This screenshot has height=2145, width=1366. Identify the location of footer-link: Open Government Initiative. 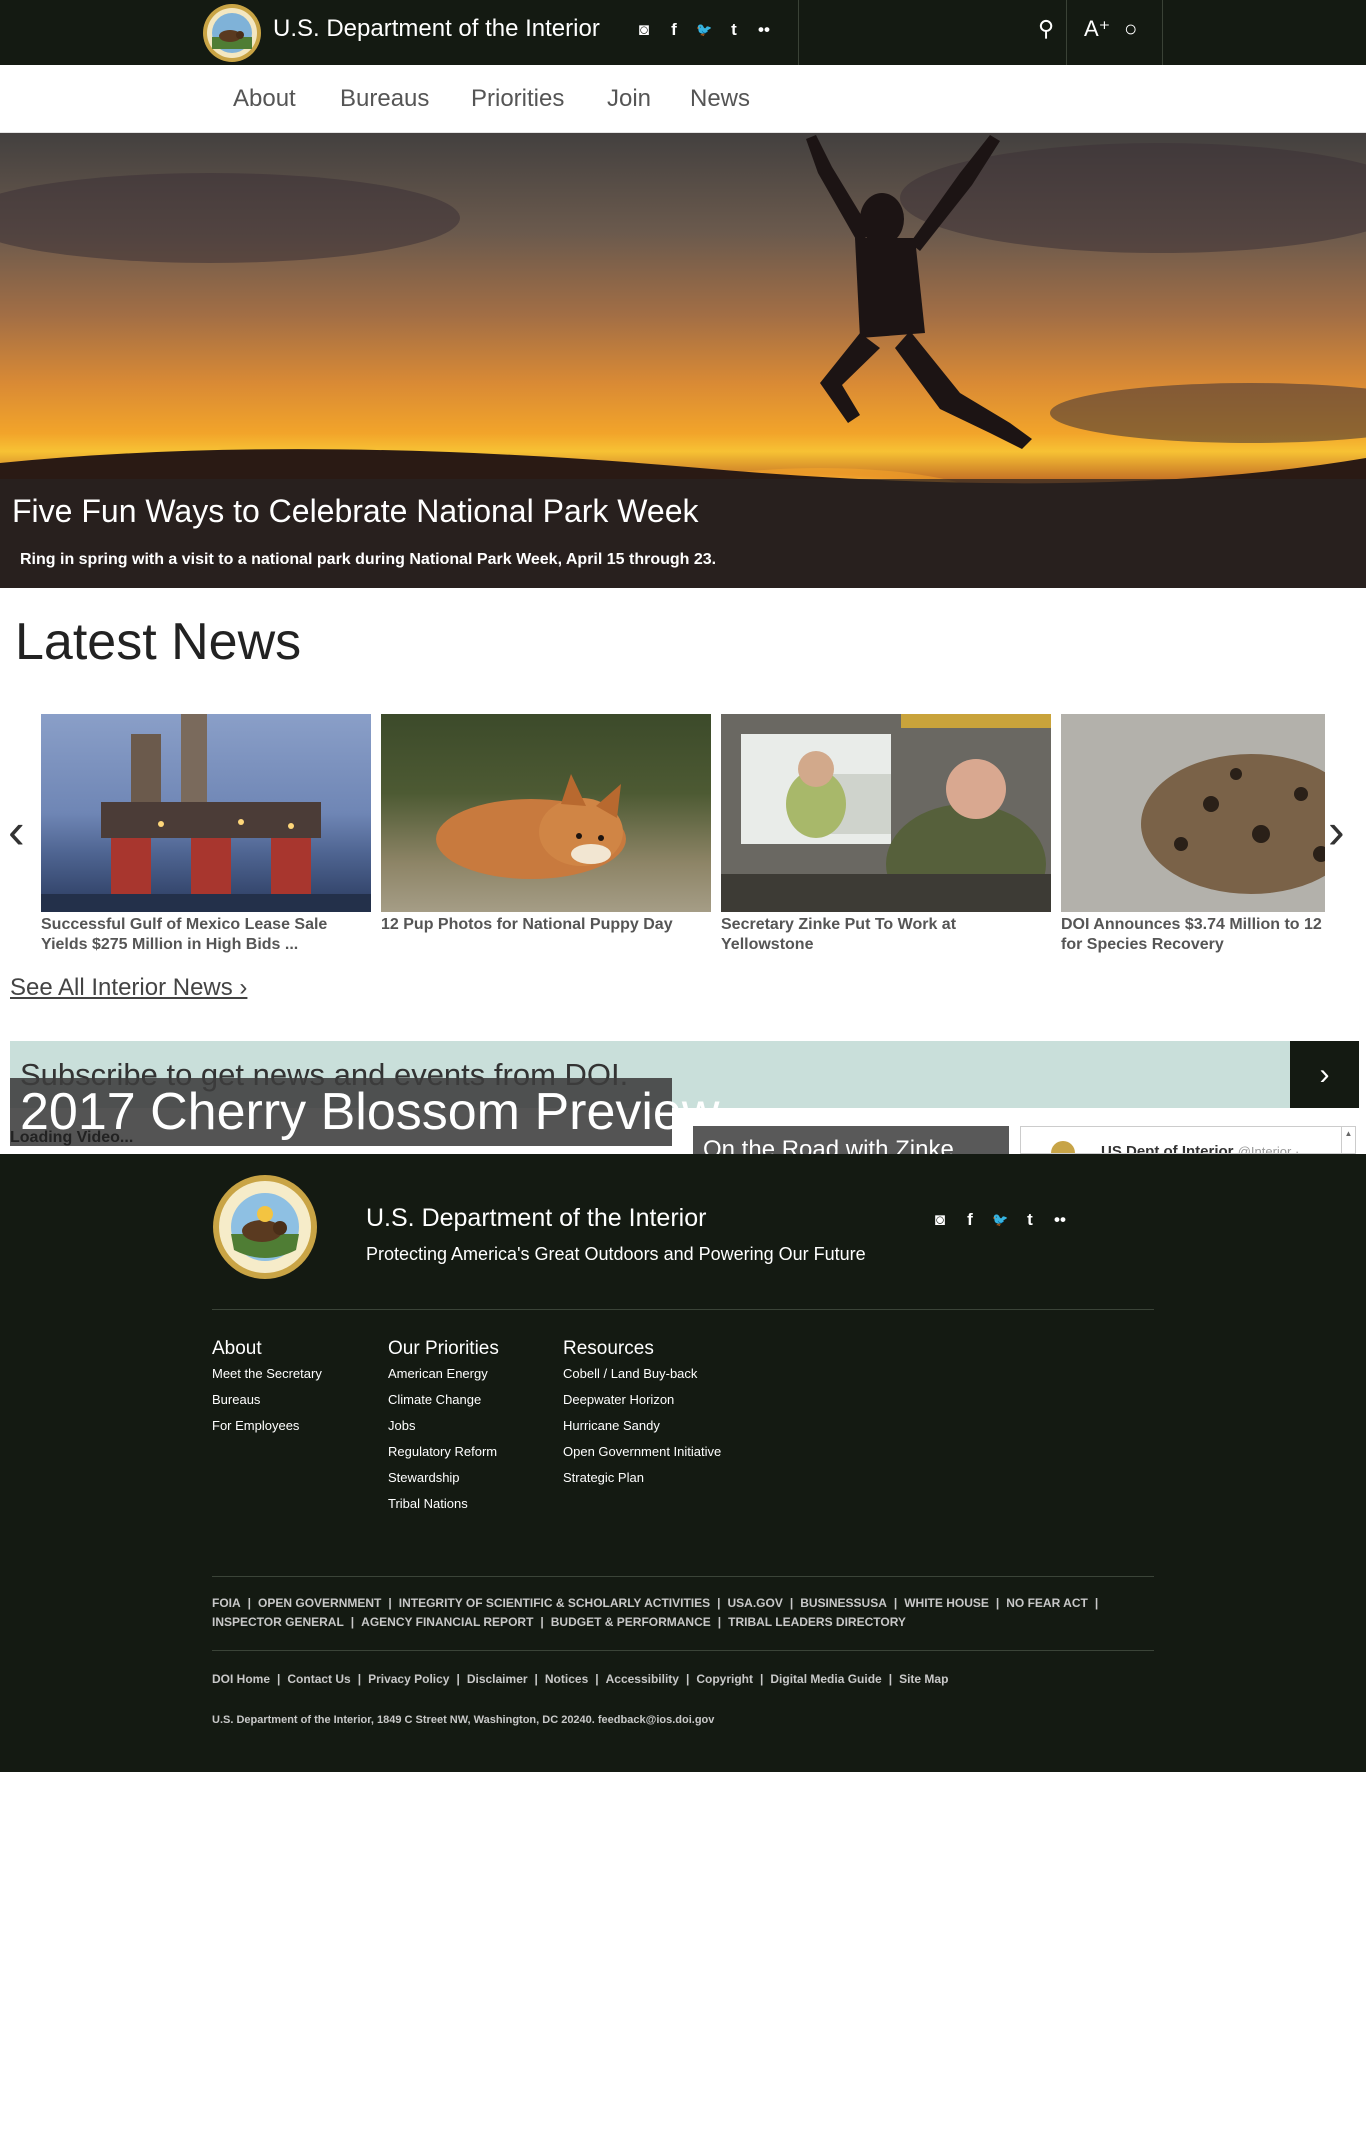
(642, 1452).